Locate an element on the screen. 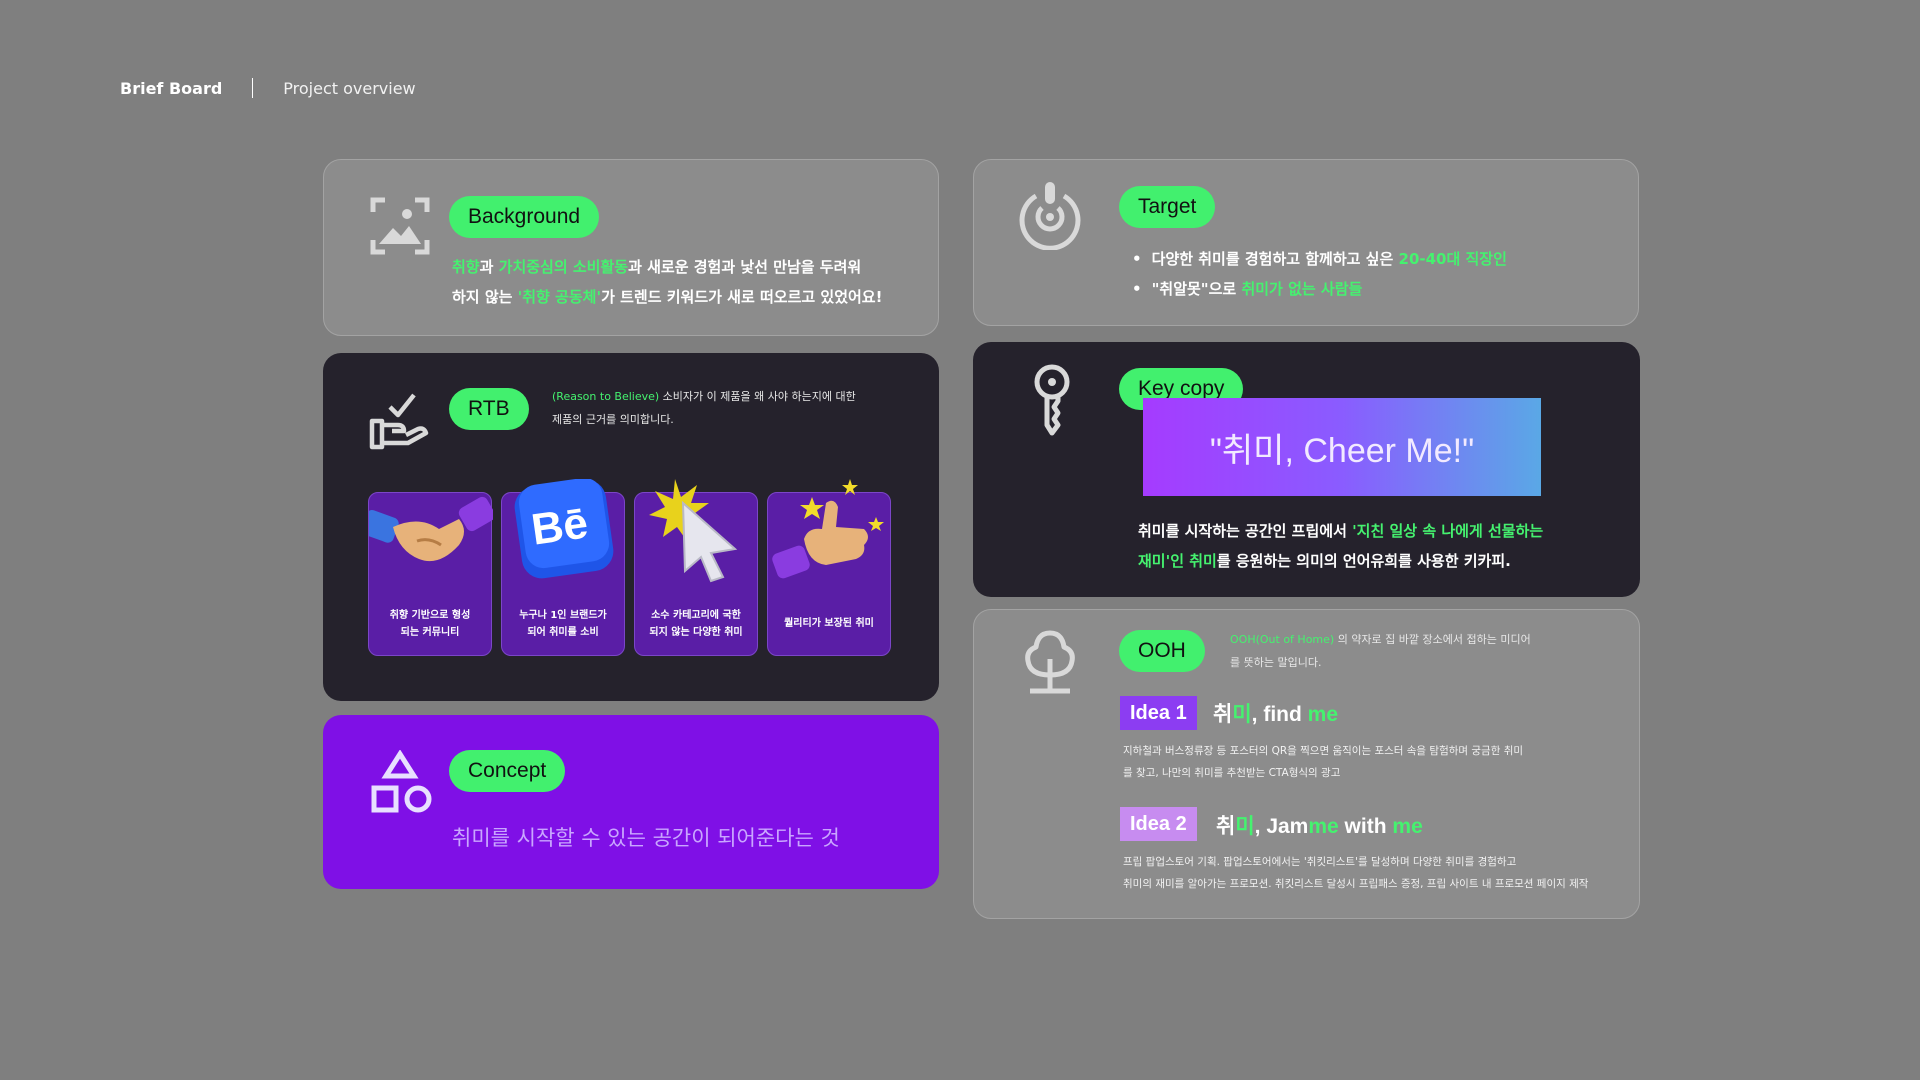  background-text-part: '취향 공동체' is located at coordinates (559, 297).